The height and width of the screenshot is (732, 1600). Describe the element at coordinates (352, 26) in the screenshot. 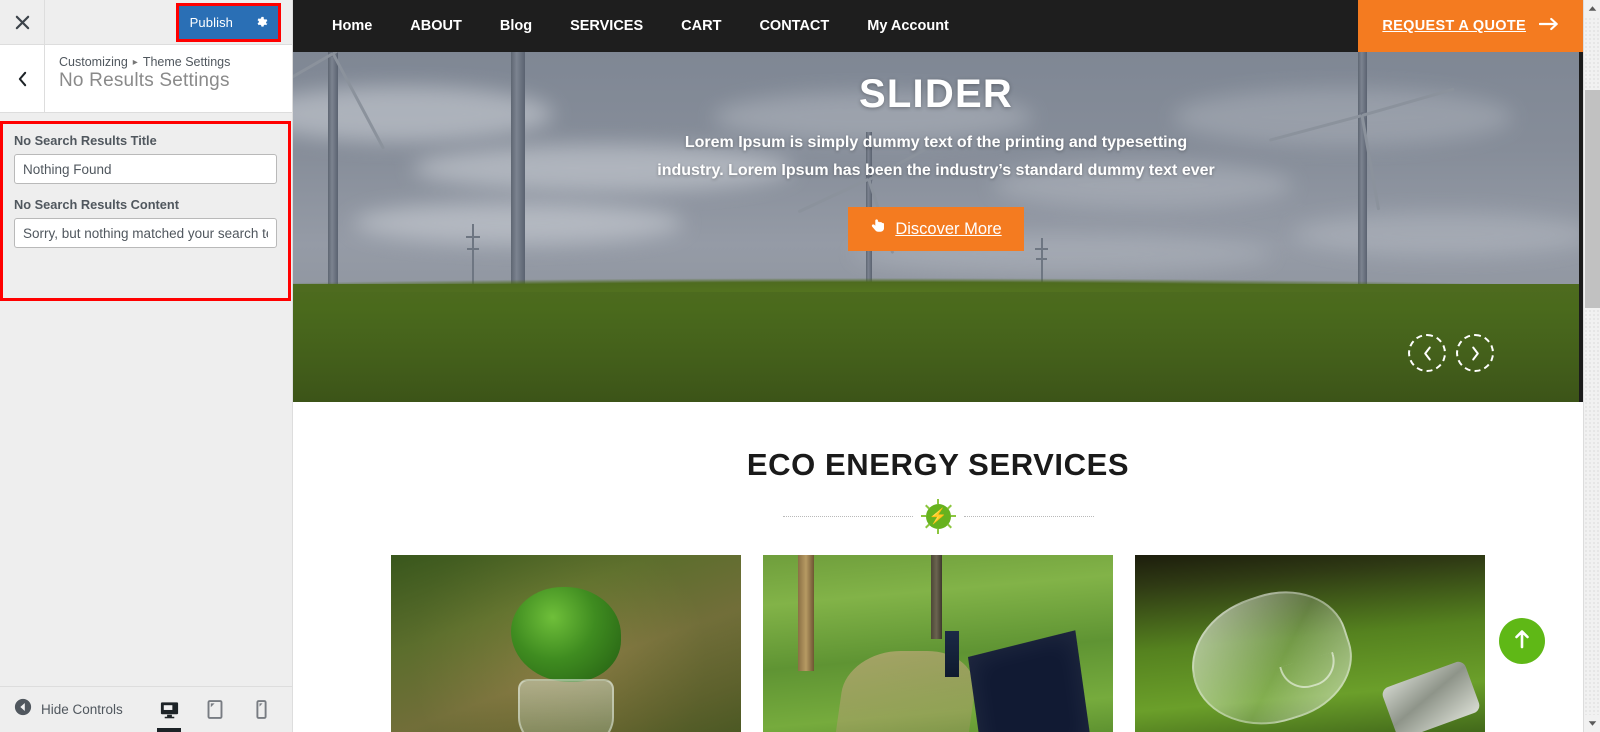

I see `nav-item-home: Home` at that location.